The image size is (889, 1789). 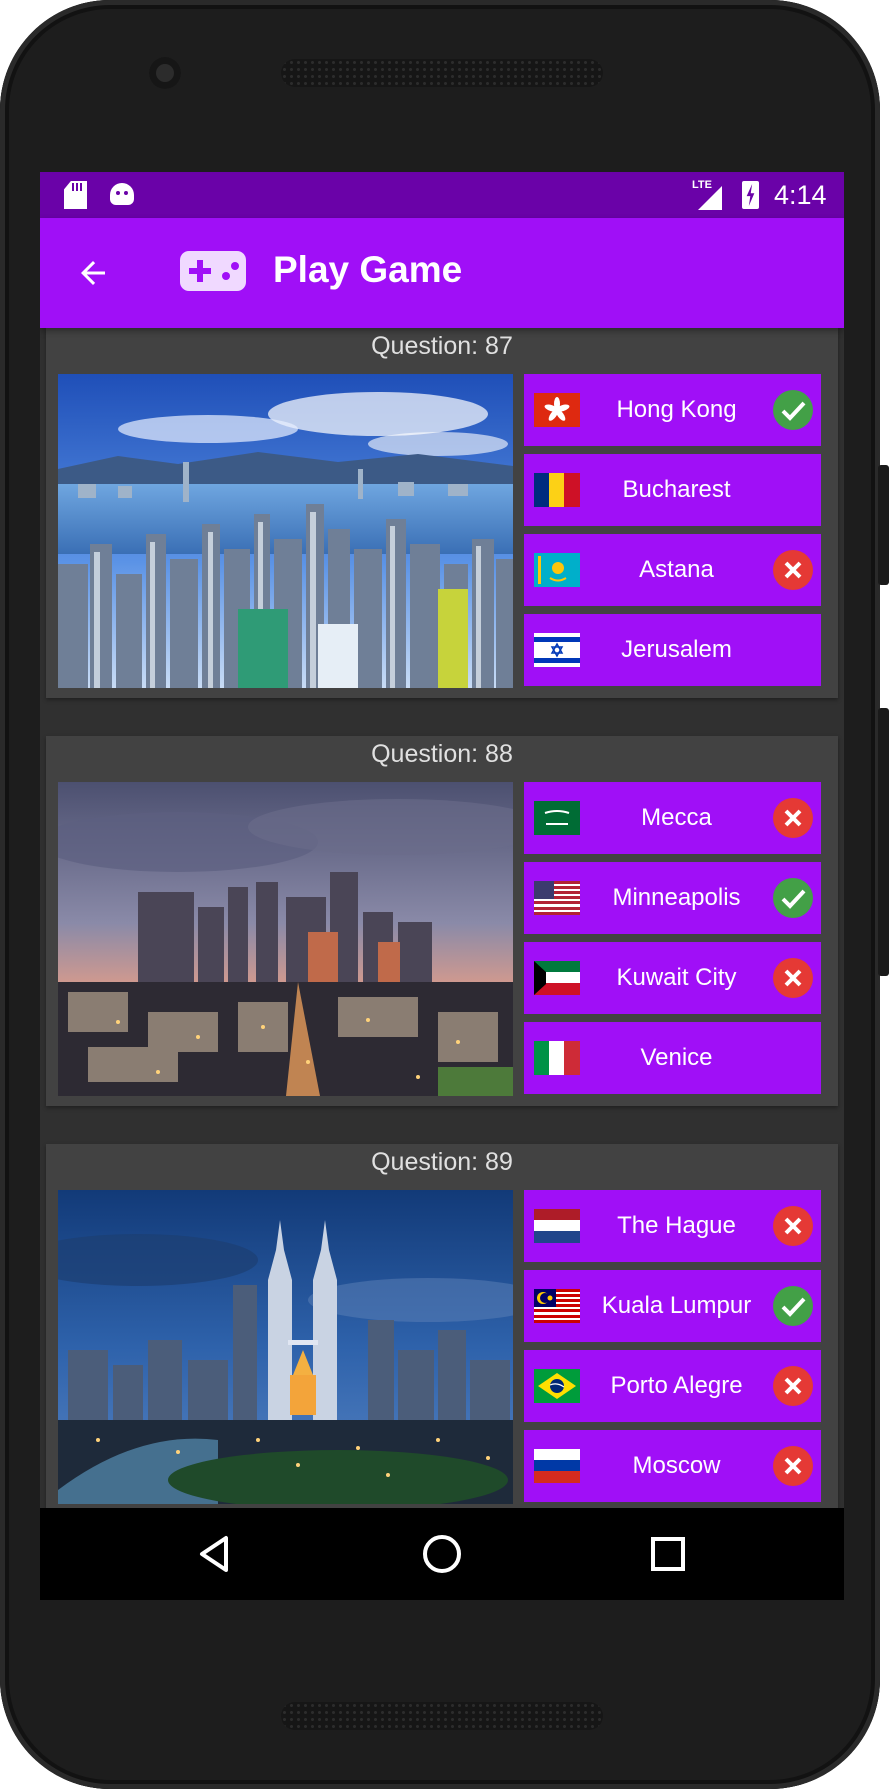 What do you see at coordinates (557, 1466) in the screenshot?
I see `russia-flag-icon` at bounding box center [557, 1466].